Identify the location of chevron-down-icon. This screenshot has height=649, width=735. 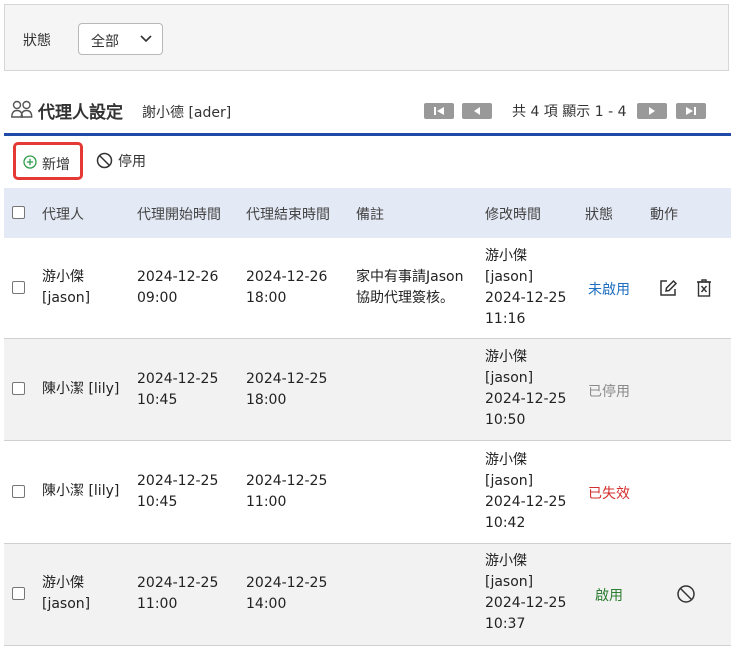
(146, 39).